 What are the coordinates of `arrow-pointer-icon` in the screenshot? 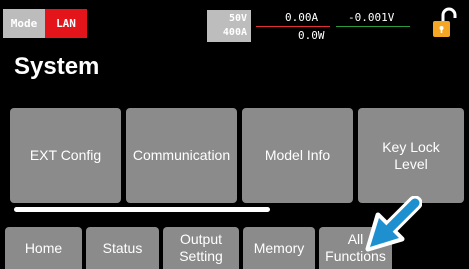 It's located at (393, 224).